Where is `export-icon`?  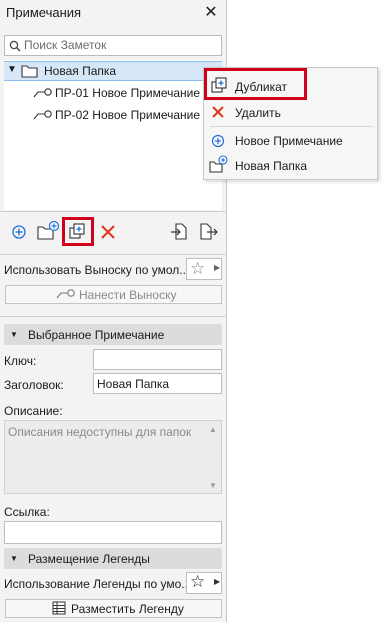
export-icon is located at coordinates (209, 231).